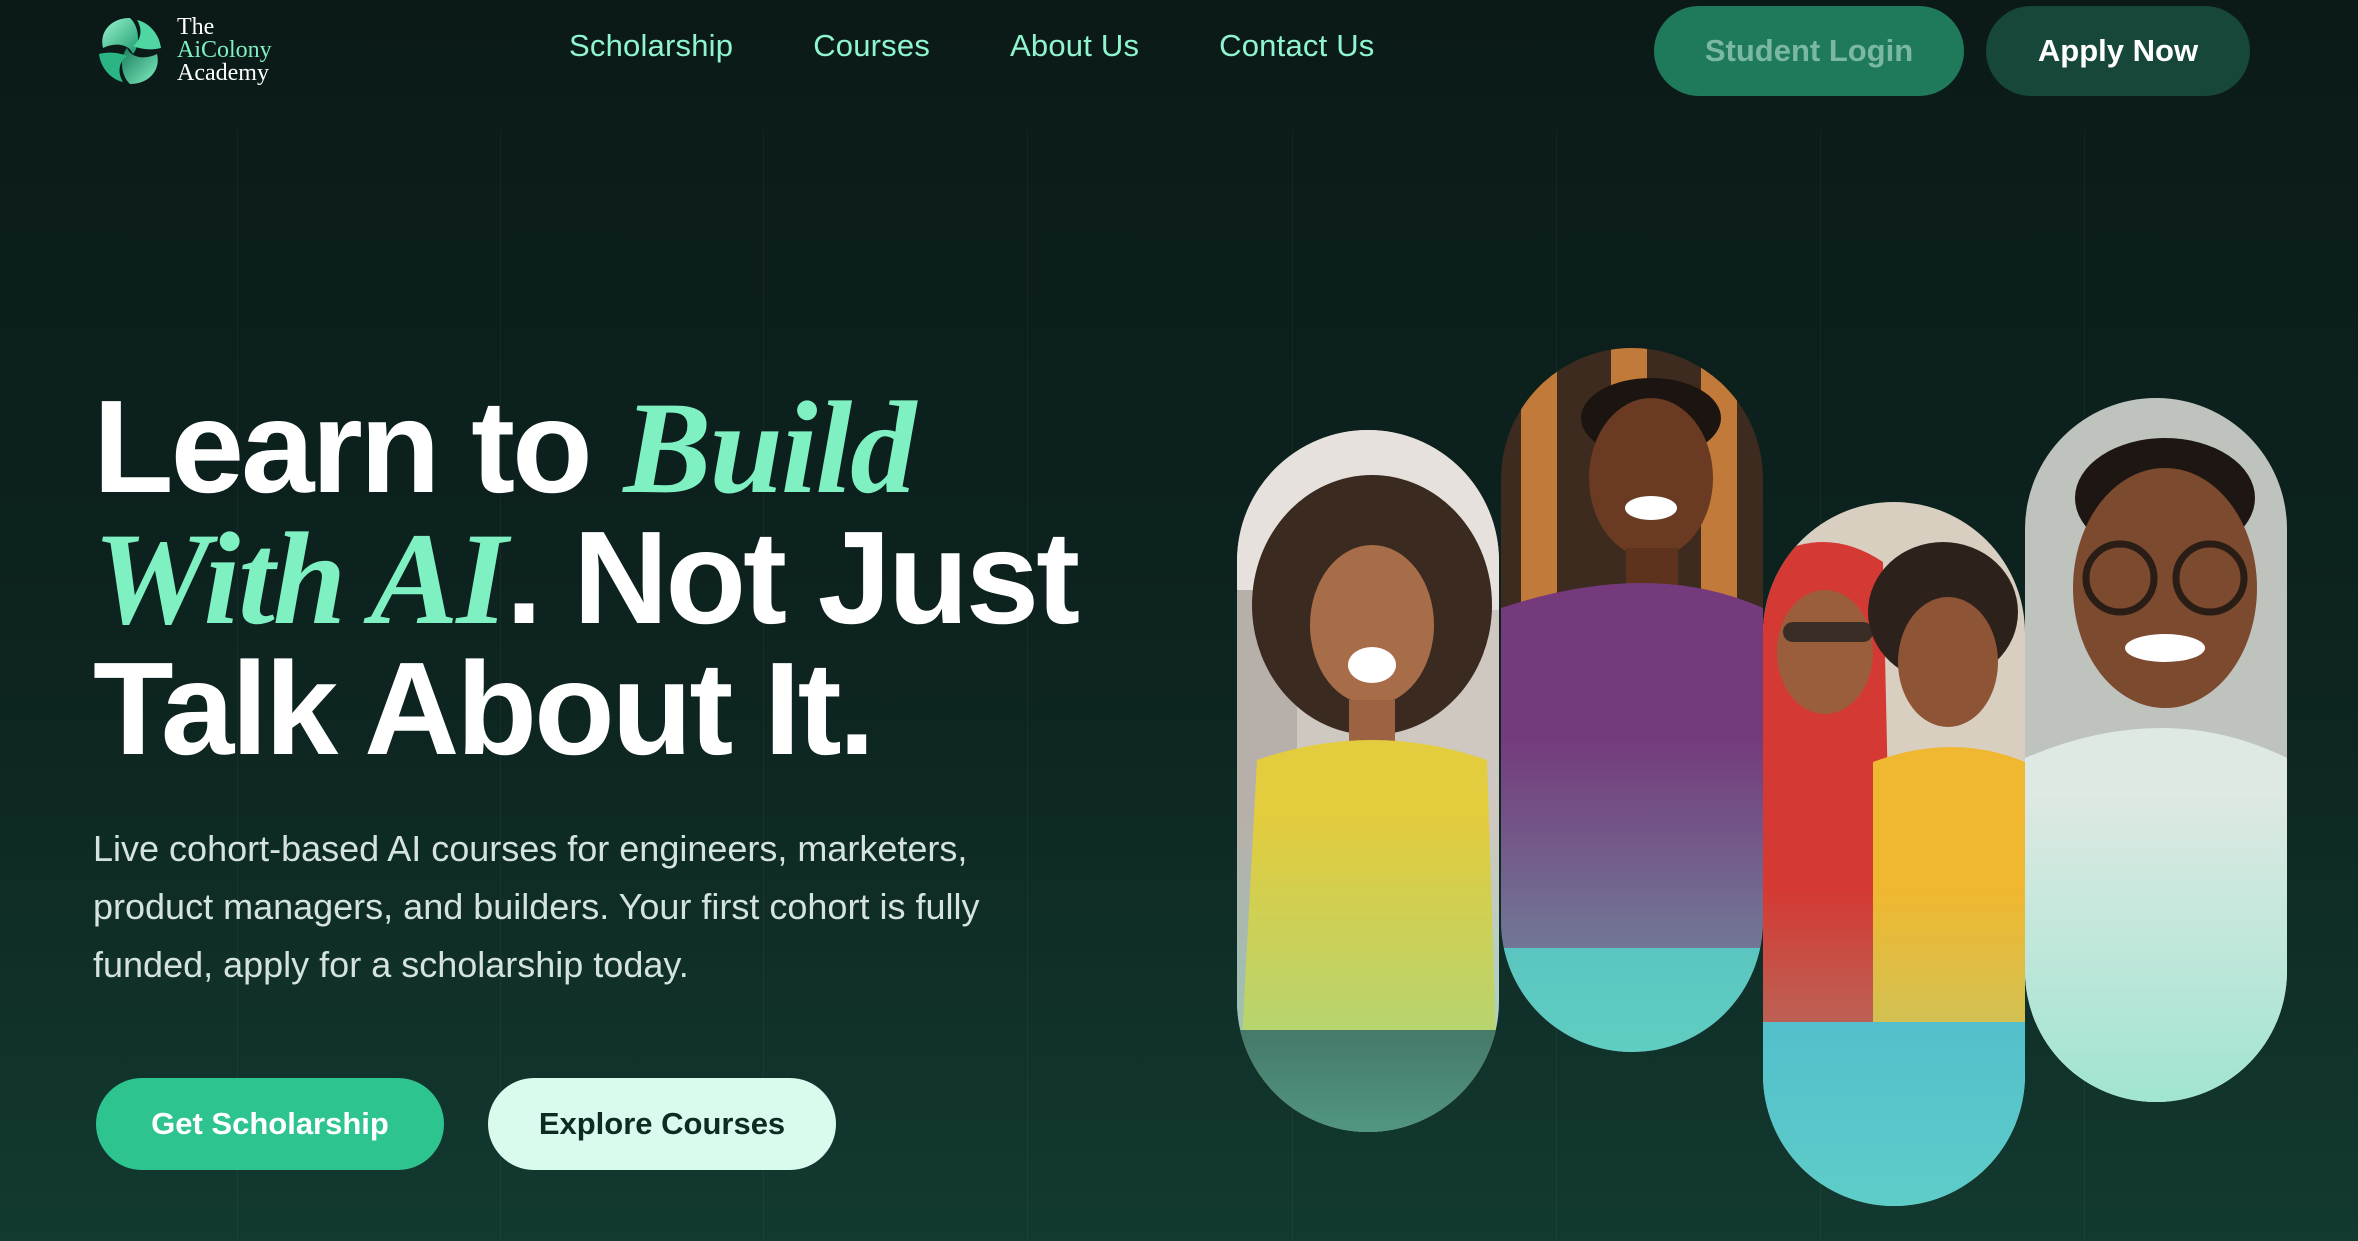  I want to click on headline-text-1: Learn to, so click(358, 446).